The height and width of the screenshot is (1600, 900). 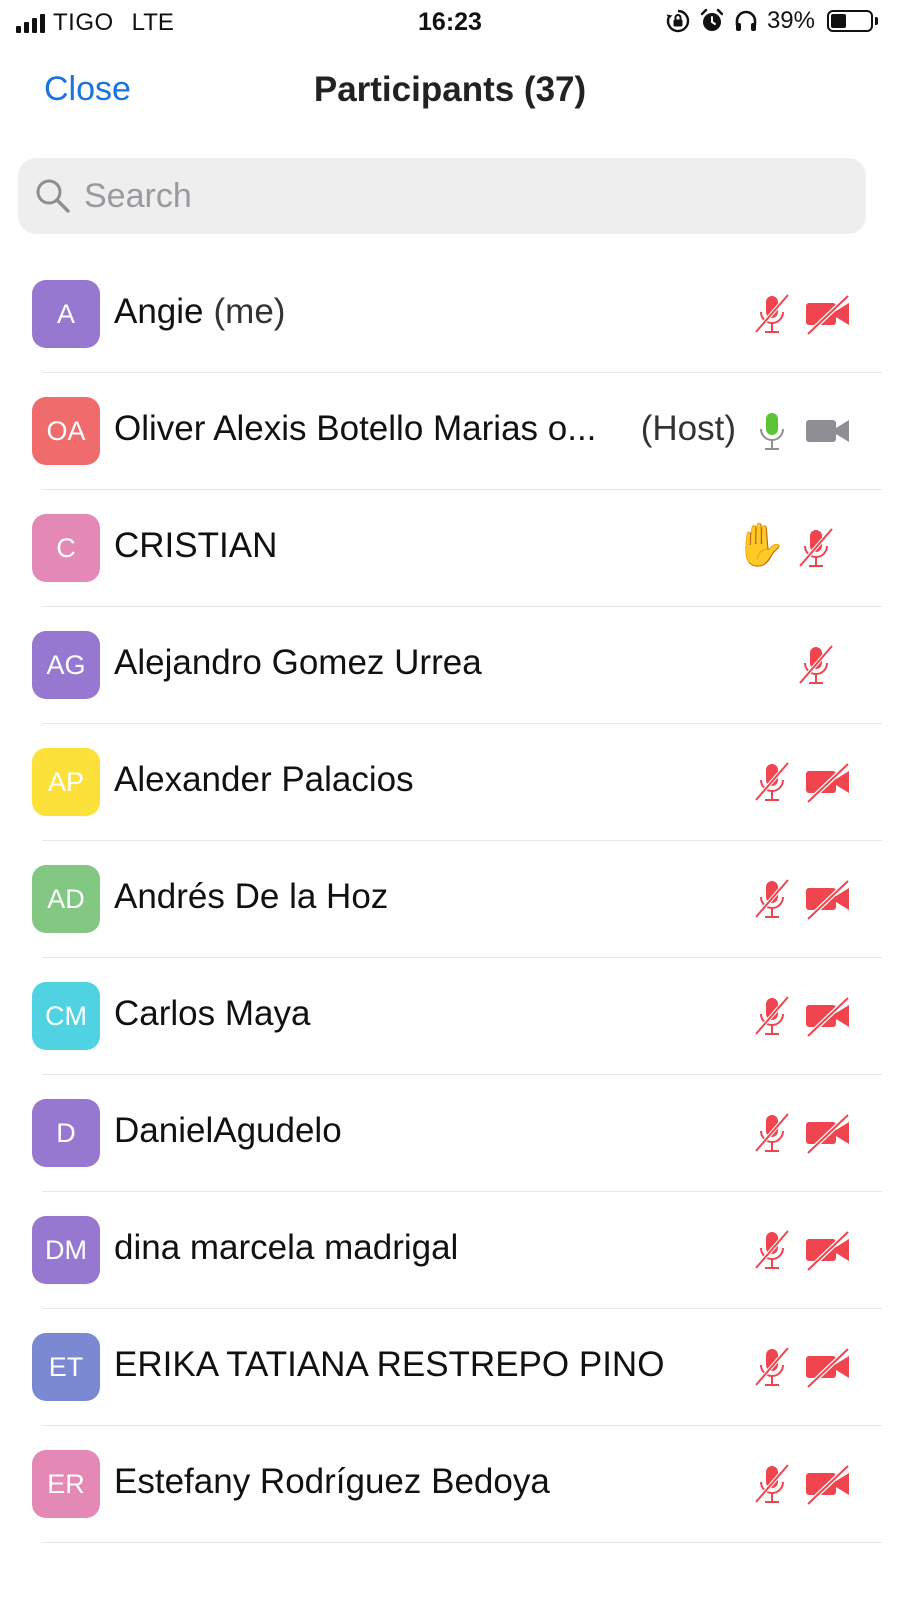 I want to click on avatar-initials: A, so click(x=65, y=313).